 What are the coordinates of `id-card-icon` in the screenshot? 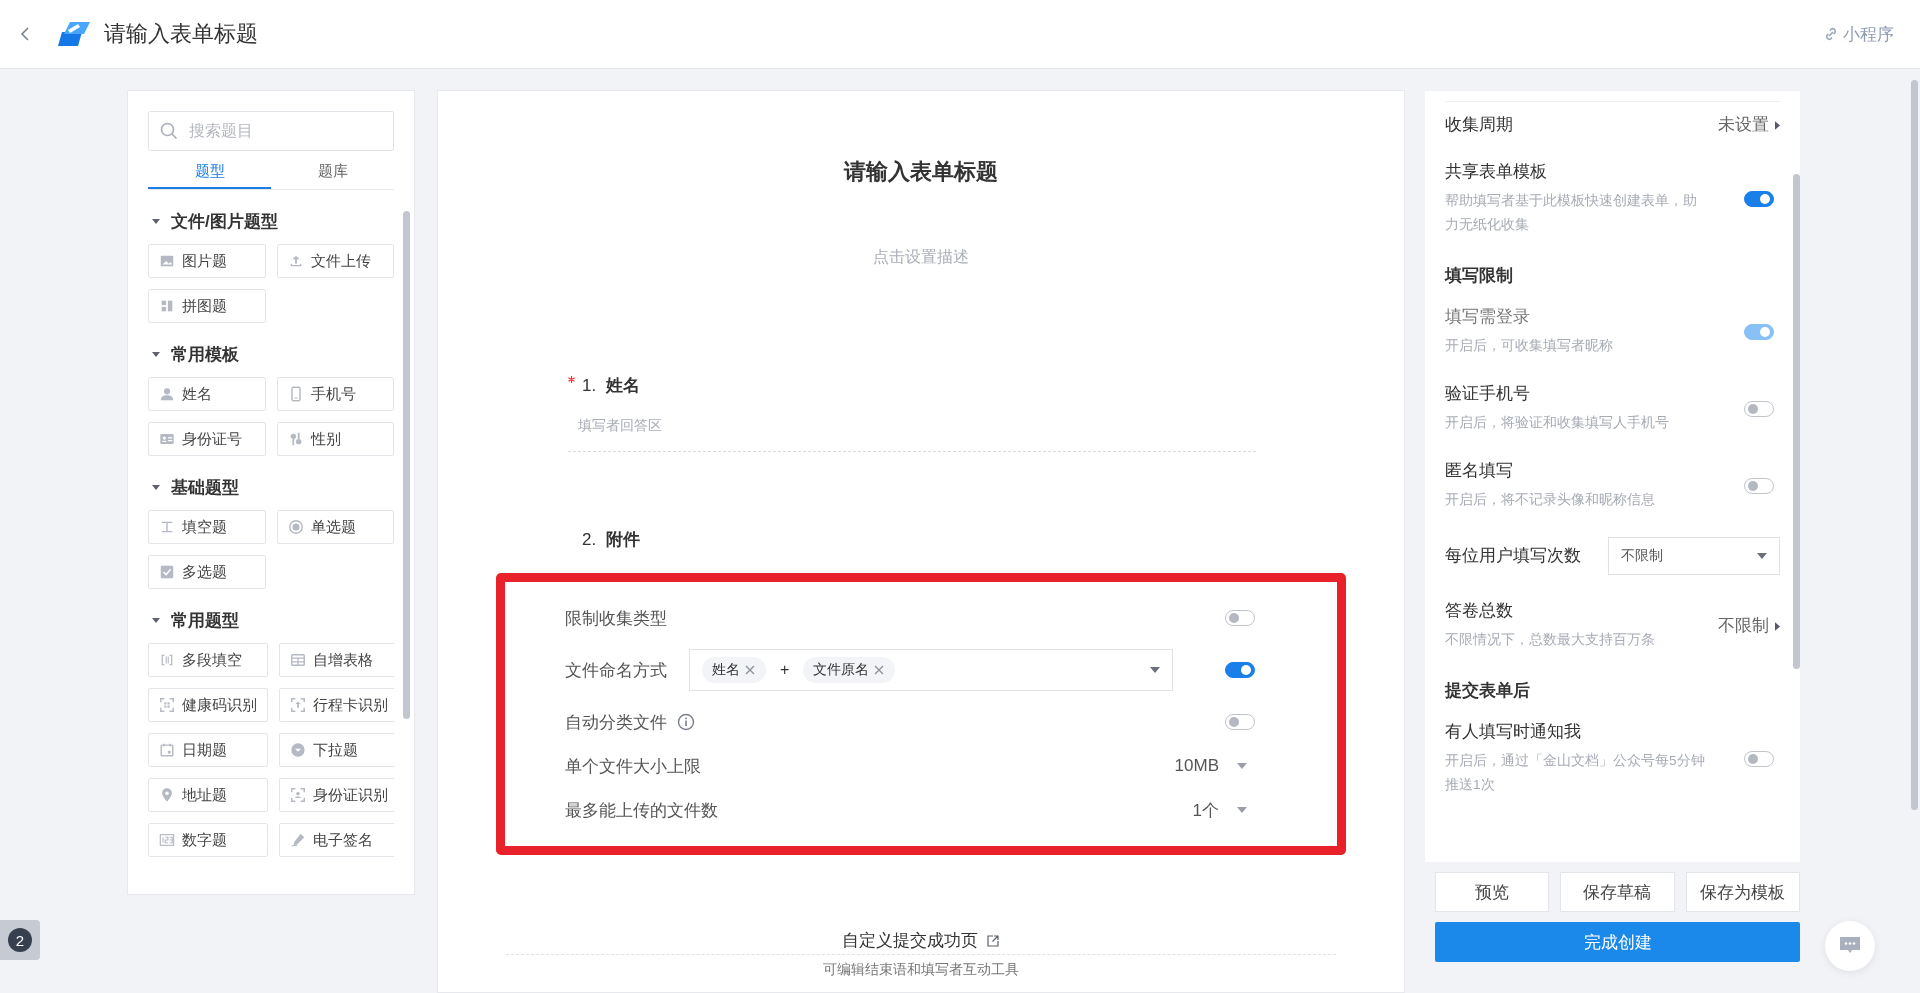 It's located at (167, 439).